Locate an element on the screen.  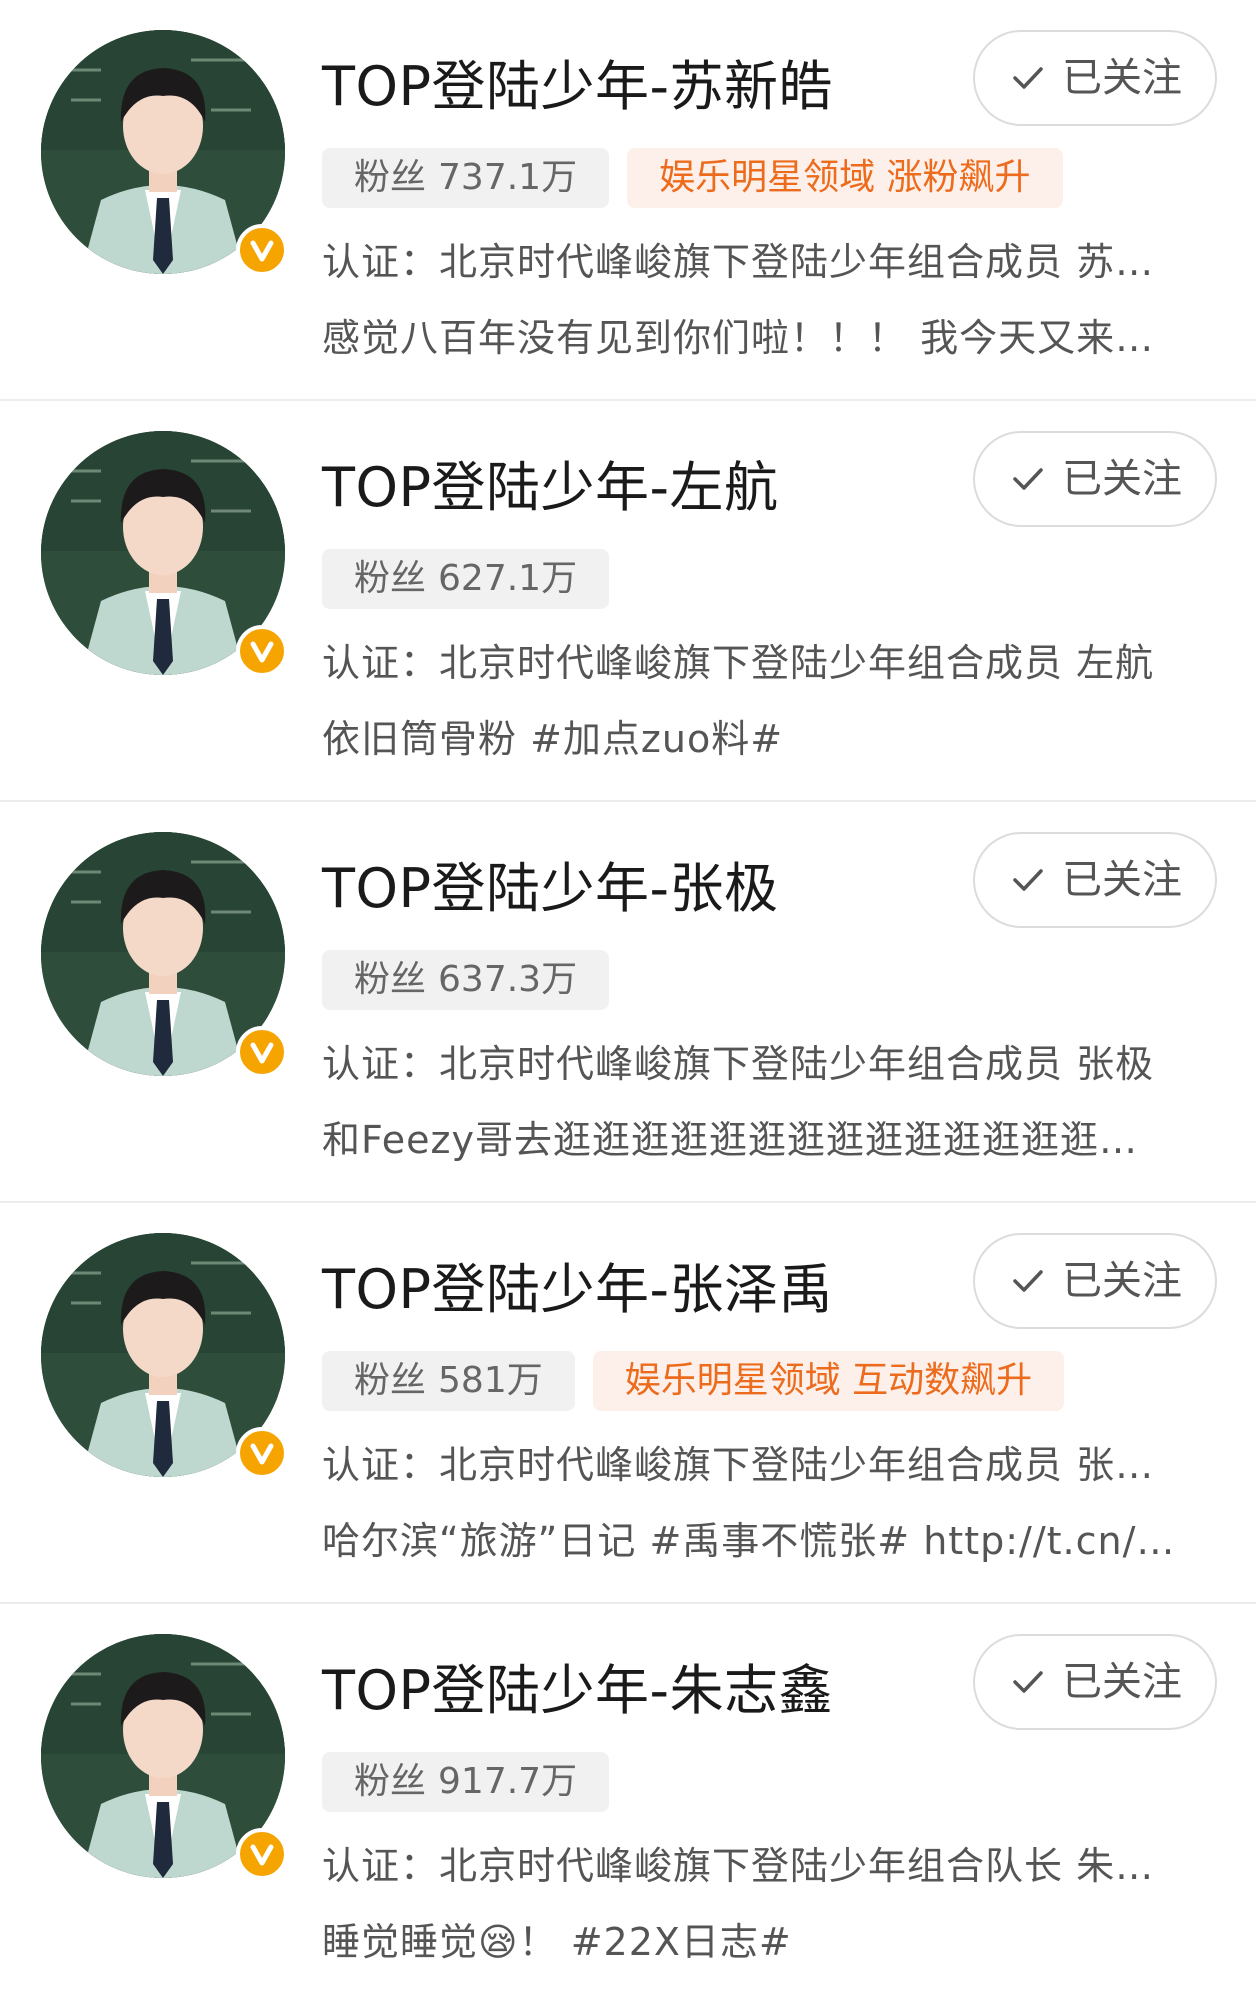
user-name: TOP登陆少年-左航 is located at coordinates (550, 488).